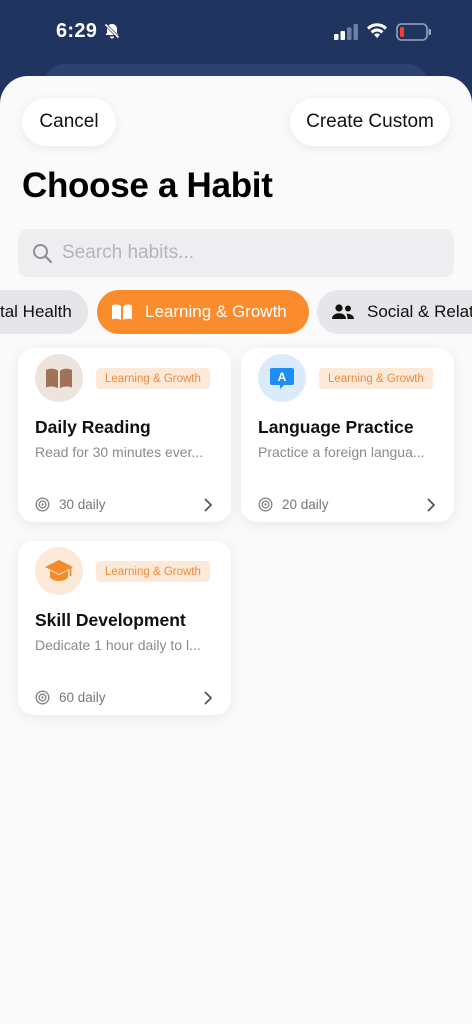  Describe the element at coordinates (419, 311) in the screenshot. I see `category-chip-label: Social & Relati` at that location.